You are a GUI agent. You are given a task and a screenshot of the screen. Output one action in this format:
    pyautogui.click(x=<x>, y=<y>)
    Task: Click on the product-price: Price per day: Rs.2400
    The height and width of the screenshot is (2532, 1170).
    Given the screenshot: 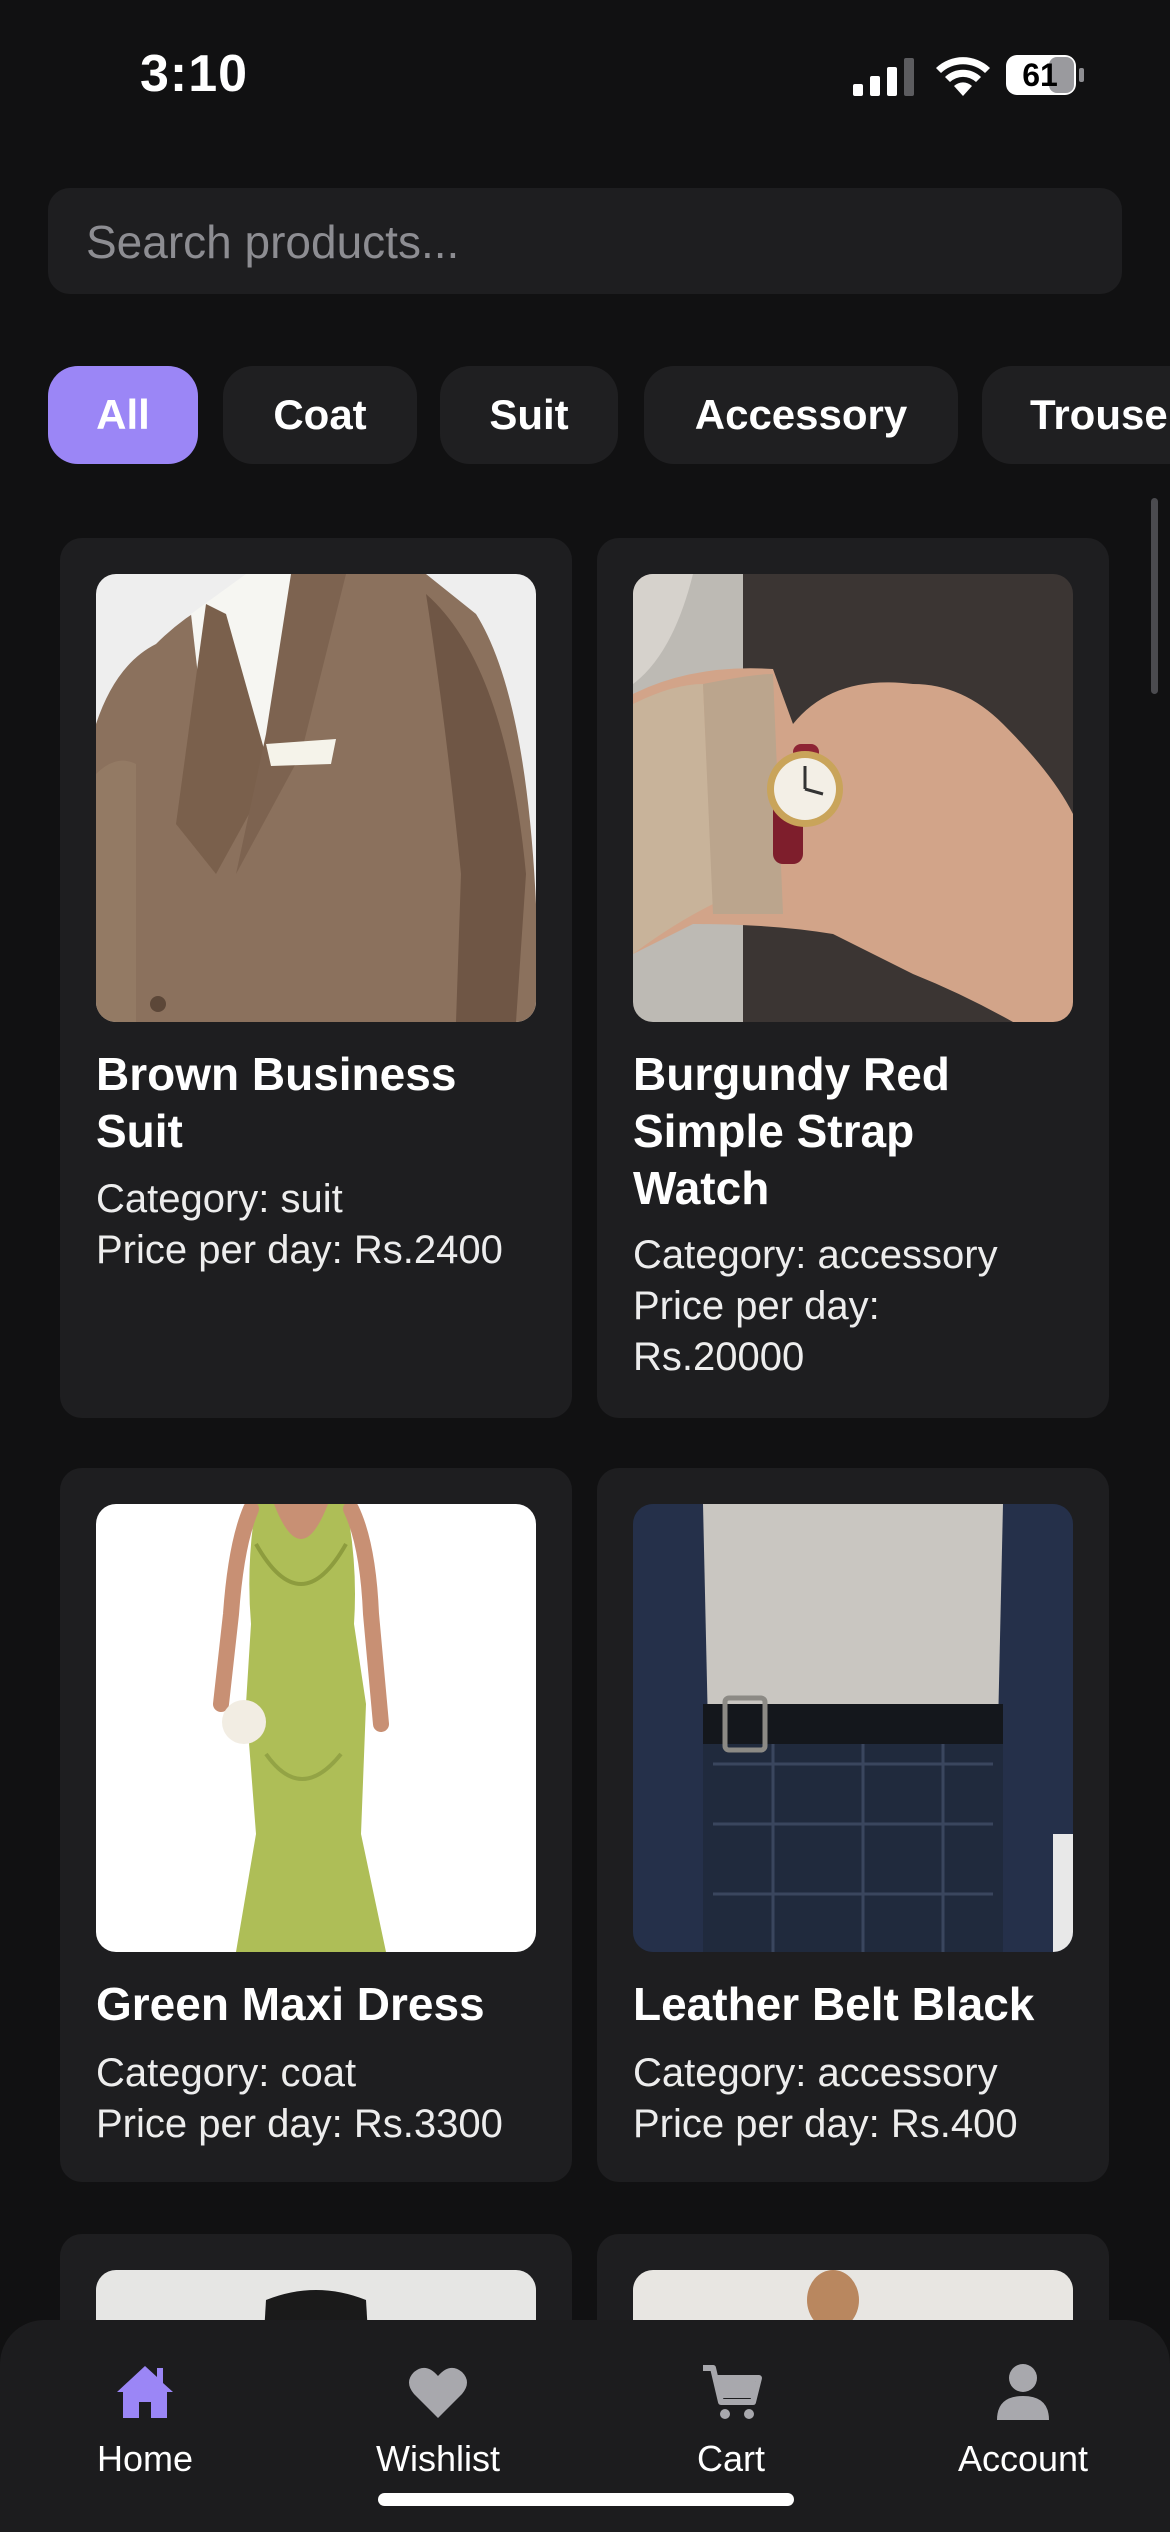 What is the action you would take?
    pyautogui.click(x=299, y=1250)
    